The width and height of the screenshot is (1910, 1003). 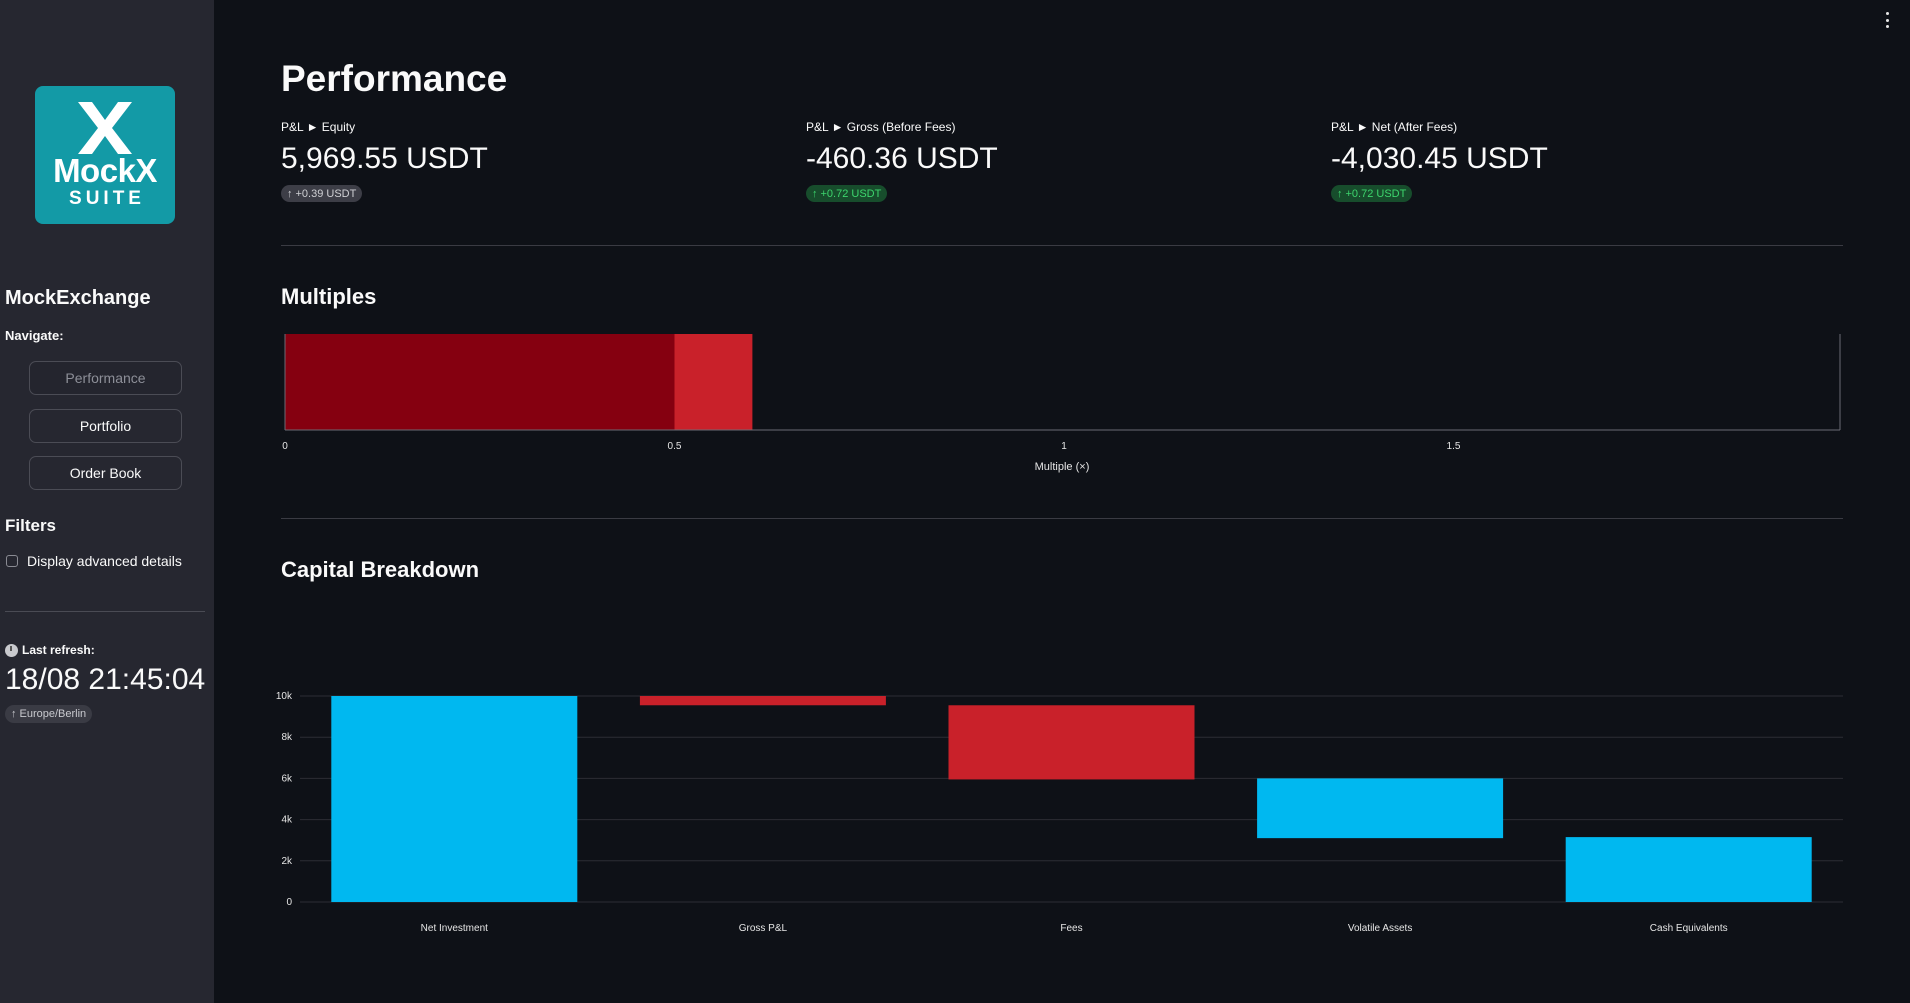 What do you see at coordinates (285, 446) in the screenshot?
I see `x-tick-label: 0` at bounding box center [285, 446].